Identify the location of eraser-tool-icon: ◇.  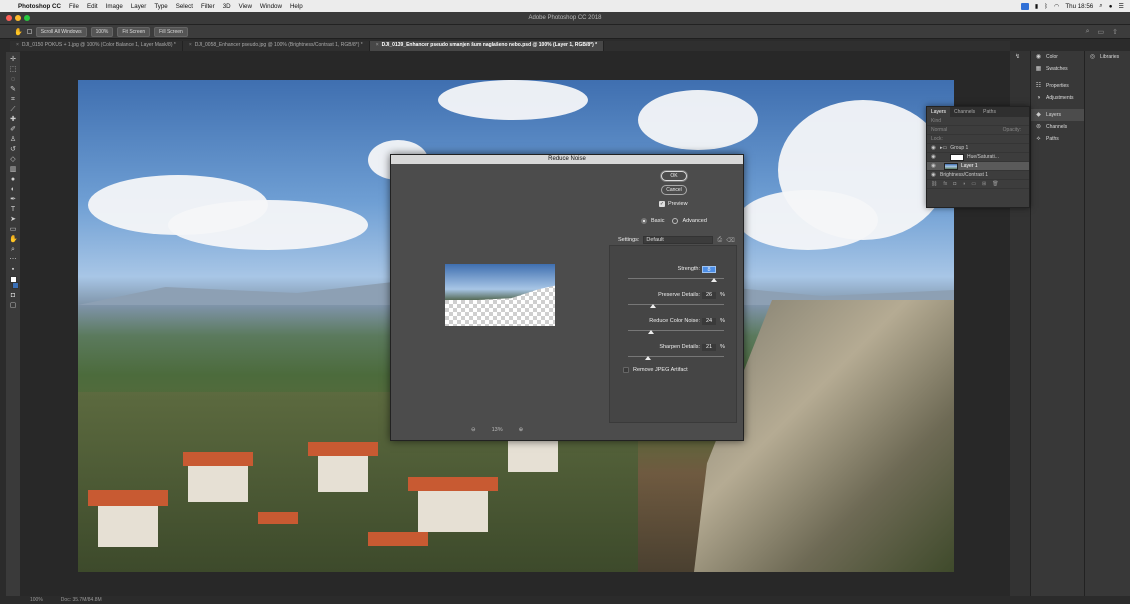
(13, 159).